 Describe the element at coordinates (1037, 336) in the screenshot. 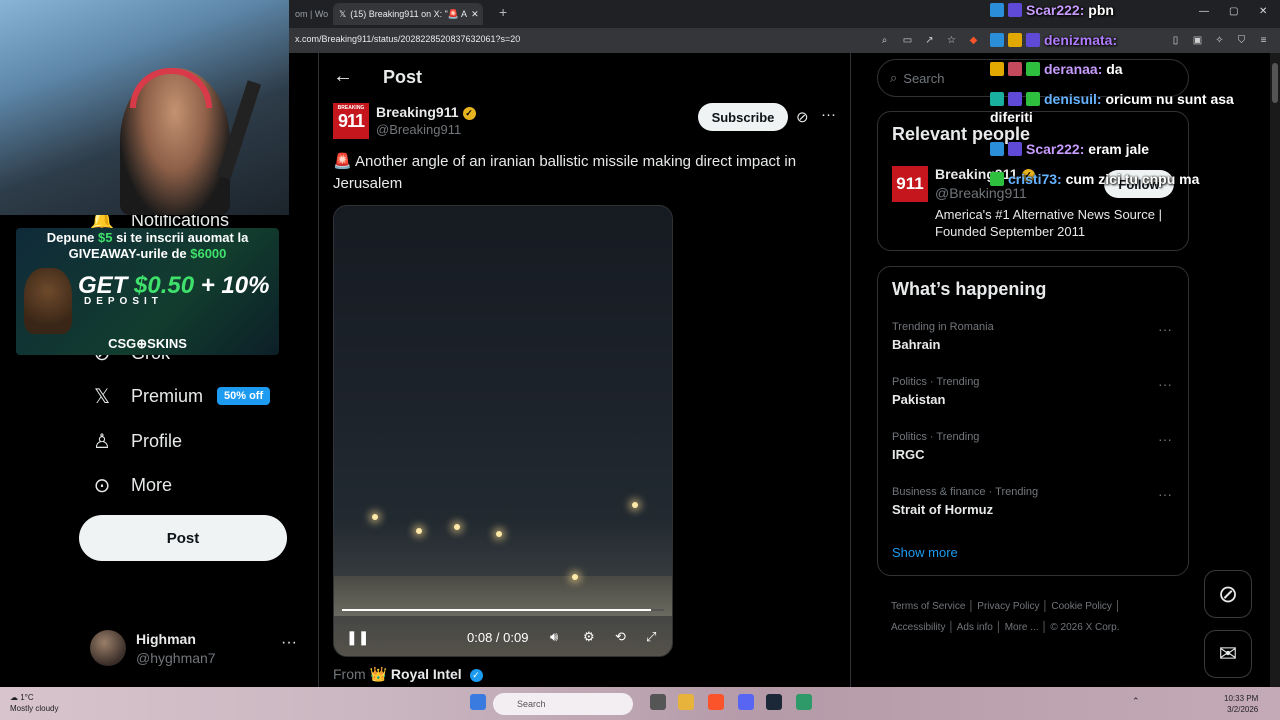

I see `trend-item: Trending in Romania Bahrain ···` at that location.